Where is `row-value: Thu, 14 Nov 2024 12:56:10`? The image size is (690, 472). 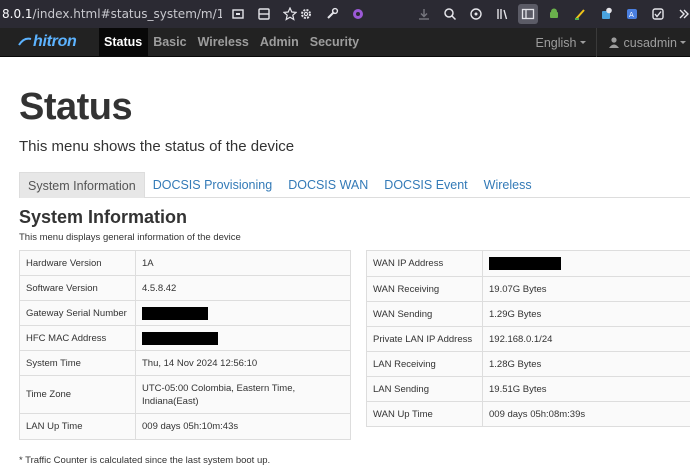
row-value: Thu, 14 Nov 2024 12:56:10 is located at coordinates (243, 363).